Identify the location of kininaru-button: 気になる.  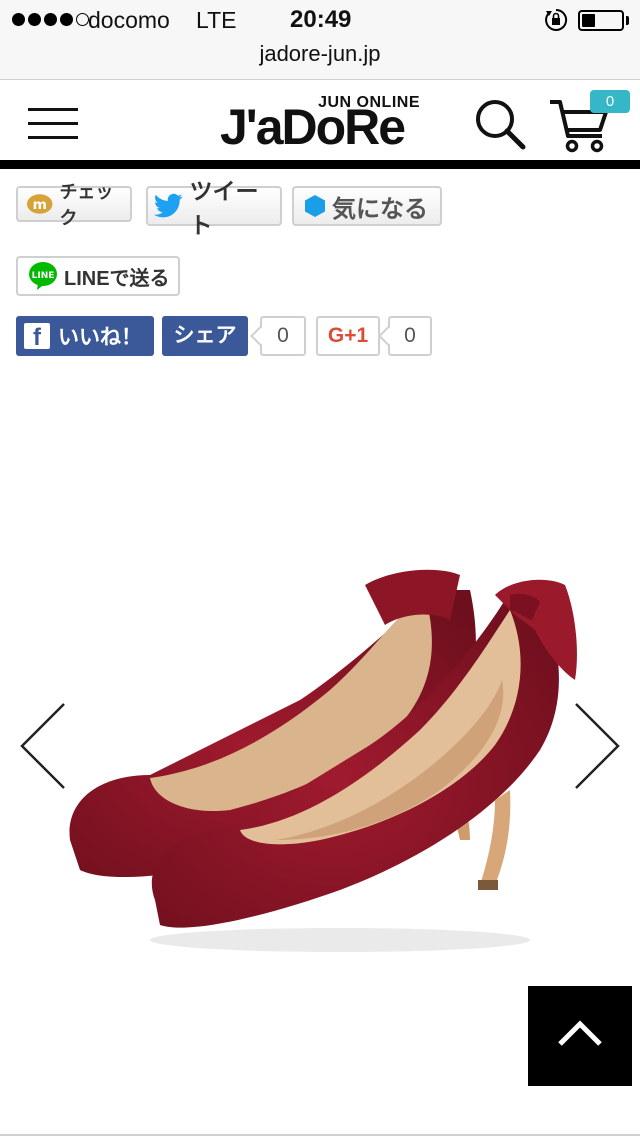
(367, 206).